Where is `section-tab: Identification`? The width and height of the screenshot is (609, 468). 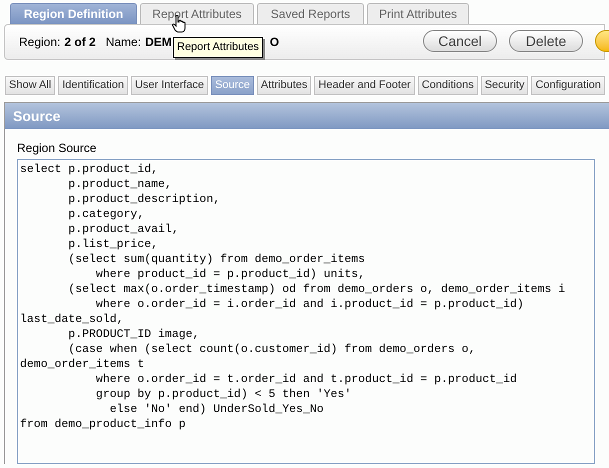
section-tab: Identification is located at coordinates (93, 85).